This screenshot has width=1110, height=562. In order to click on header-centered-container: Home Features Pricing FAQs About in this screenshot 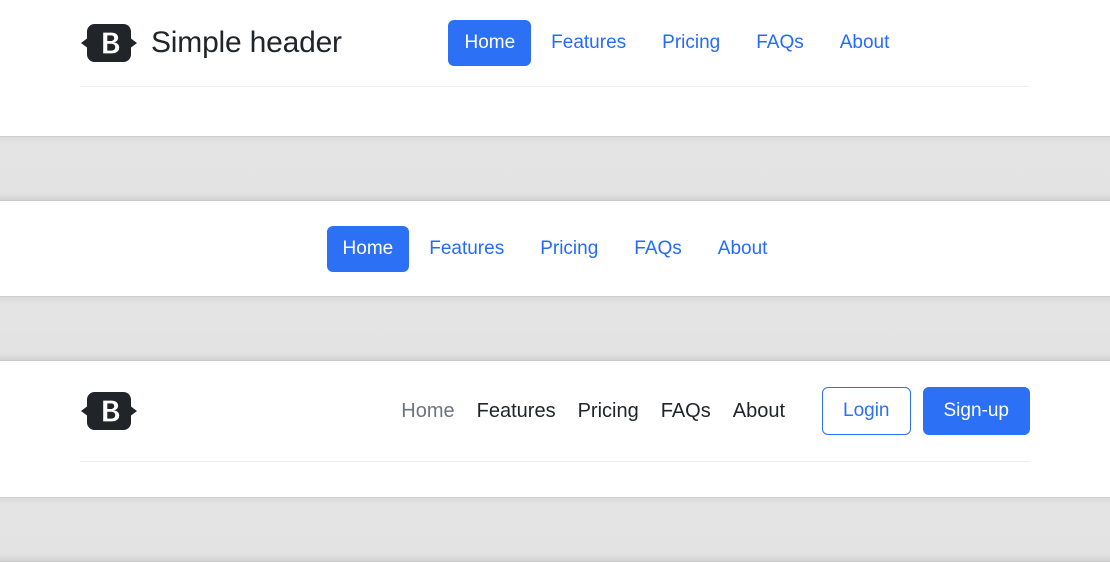, I will do `click(555, 249)`.